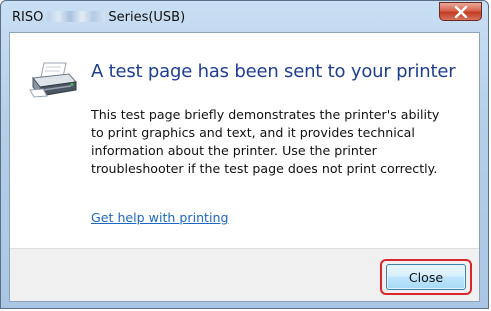 This screenshot has height=311, width=491. I want to click on close-button: Close, so click(426, 277).